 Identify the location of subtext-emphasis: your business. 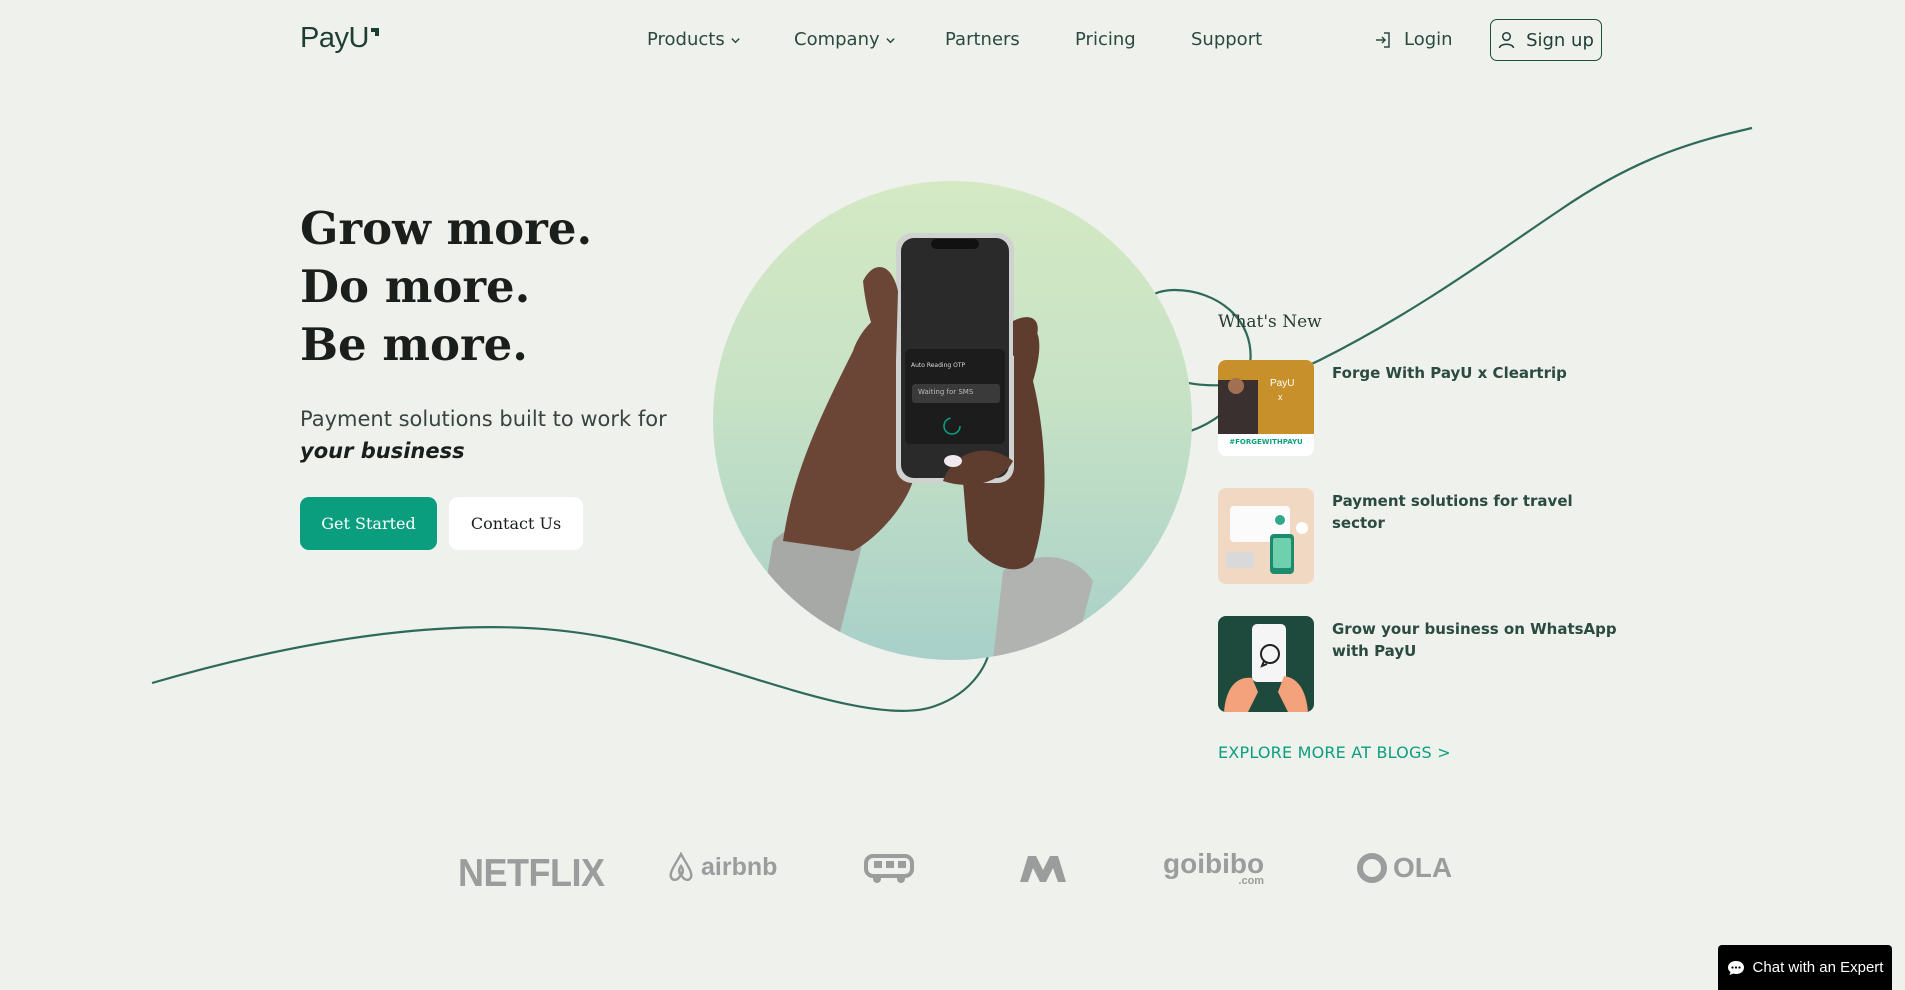
(382, 451).